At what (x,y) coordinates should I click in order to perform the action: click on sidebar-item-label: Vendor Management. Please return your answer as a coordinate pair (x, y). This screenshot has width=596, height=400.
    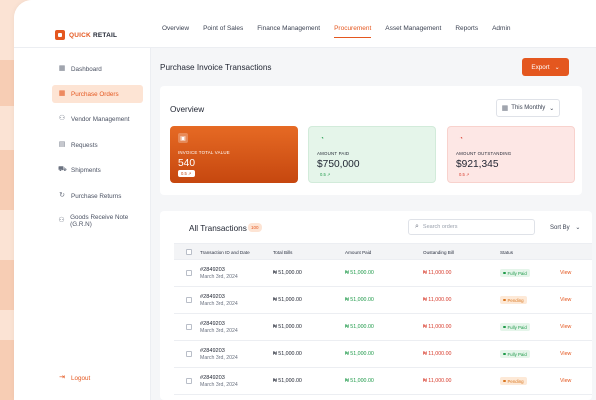
    Looking at the image, I should click on (100, 119).